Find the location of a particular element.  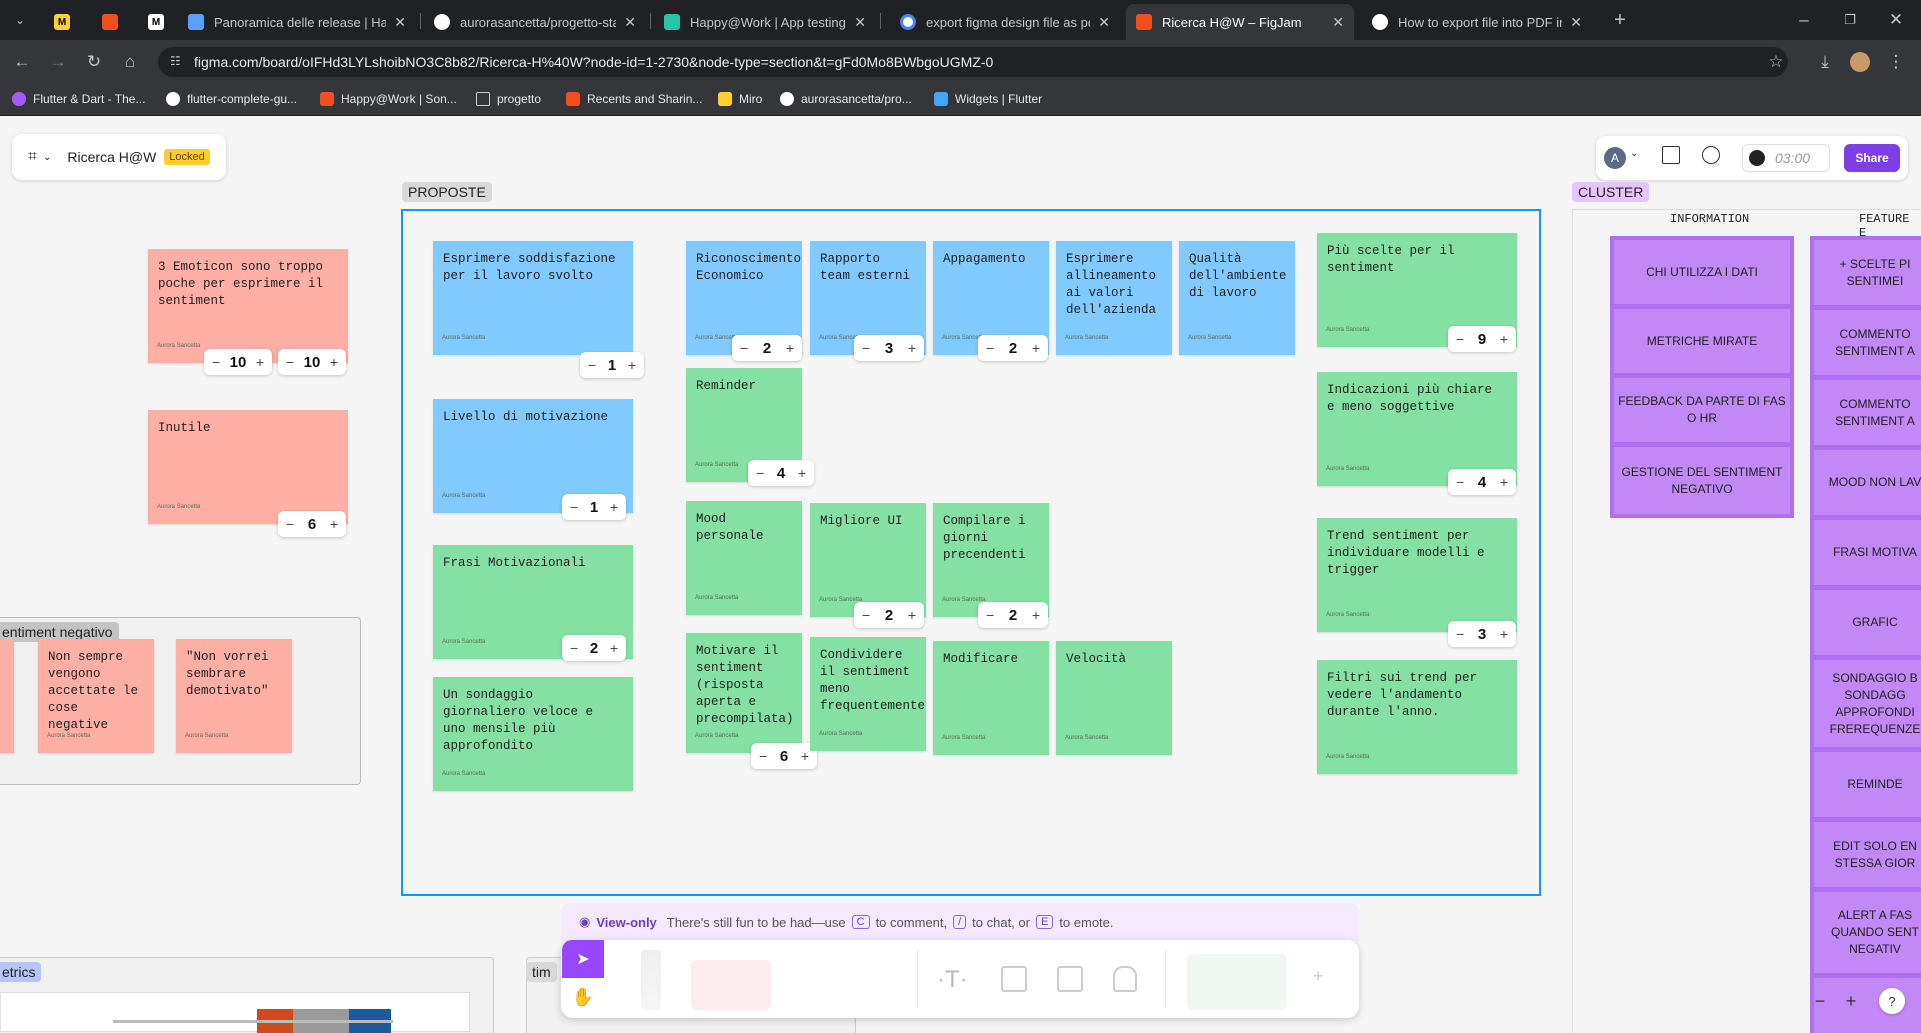

restore-window-button: ❐ is located at coordinates (1850, 20).